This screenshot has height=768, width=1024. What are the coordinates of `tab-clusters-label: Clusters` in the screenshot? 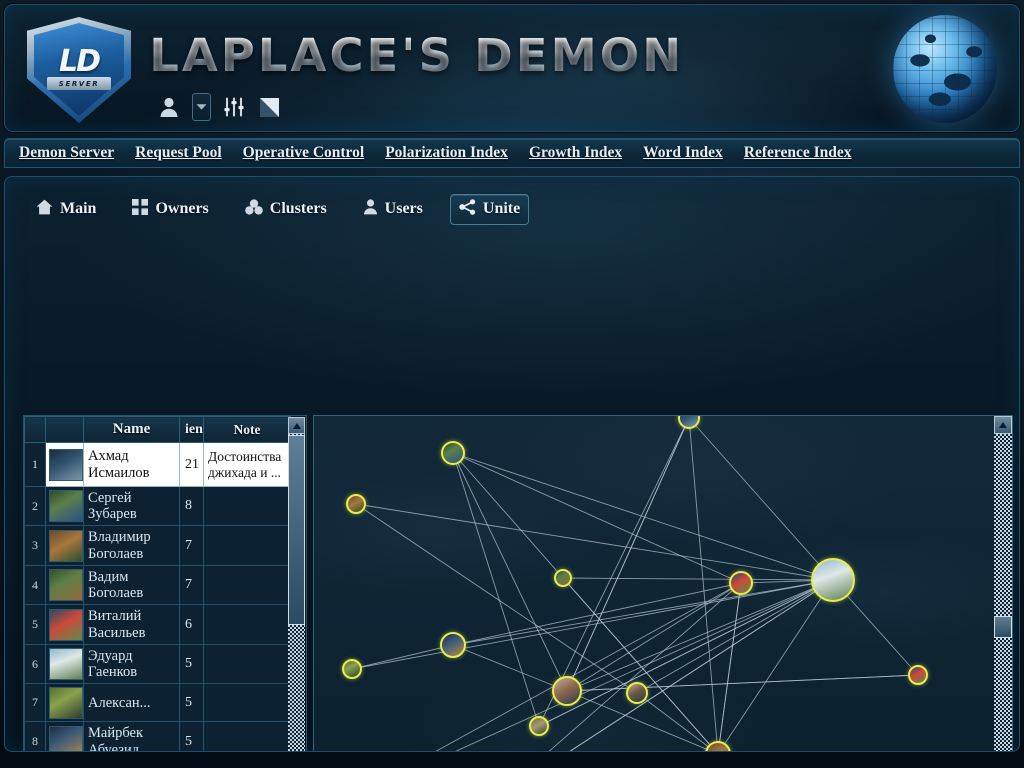 It's located at (298, 208).